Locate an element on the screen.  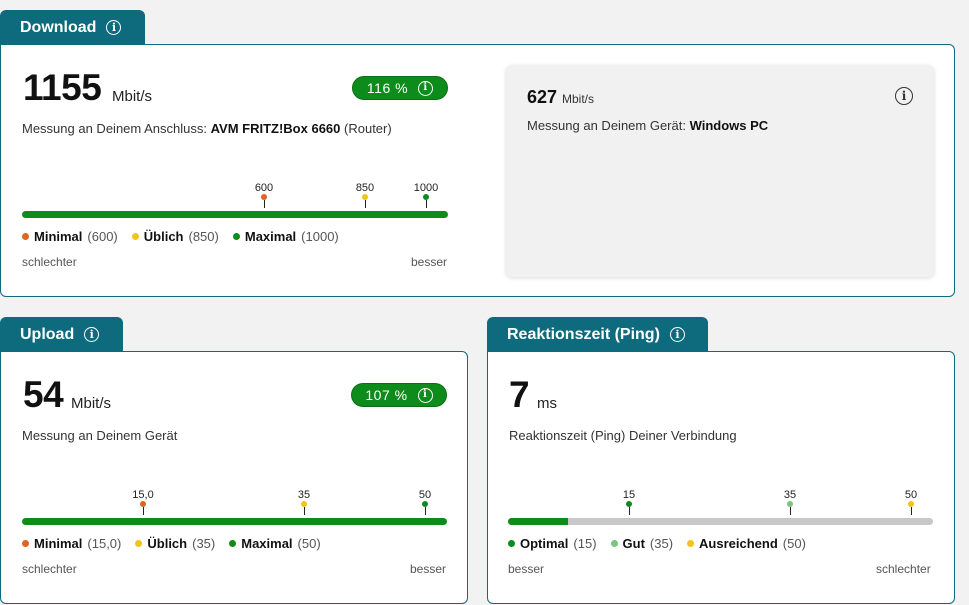
ping-tab: Reaktionszeit (Ping) i is located at coordinates (597, 334).